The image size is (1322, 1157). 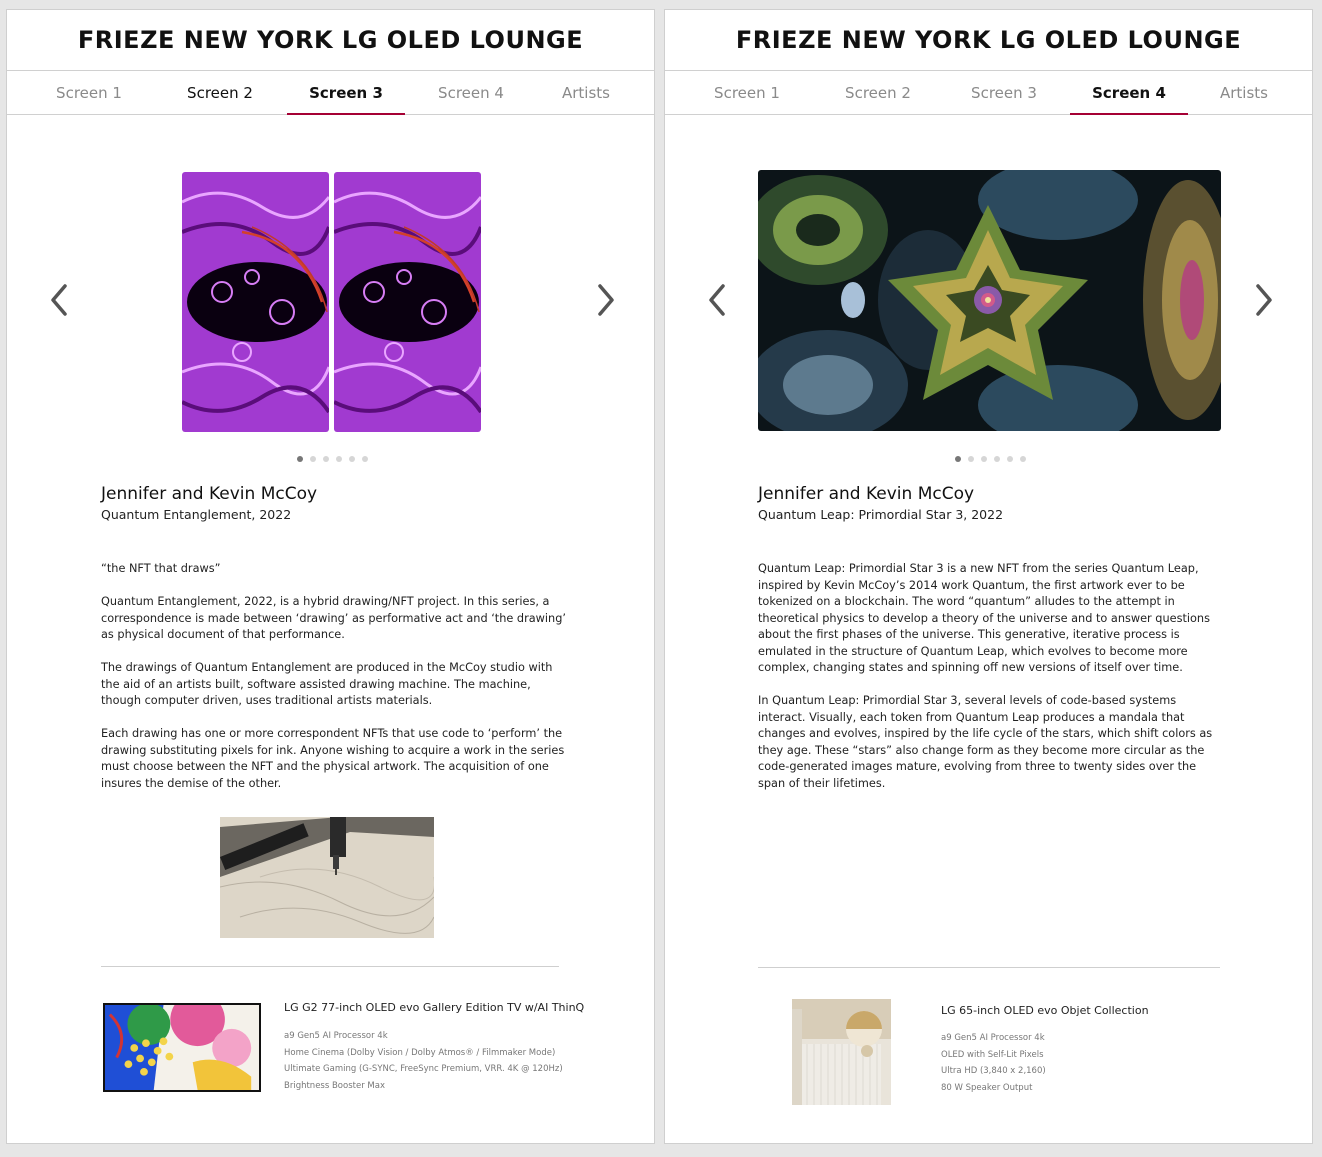 What do you see at coordinates (881, 514) in the screenshot?
I see `artwork-title: Quantum Leap: Primordial Star 3, 2022` at bounding box center [881, 514].